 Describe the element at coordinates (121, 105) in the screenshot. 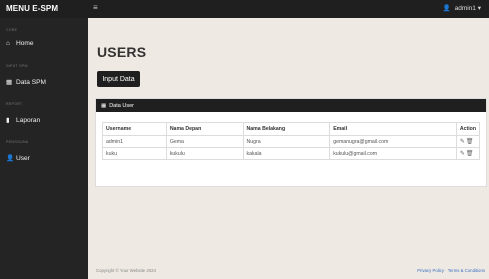

I see `card-title: Data User` at that location.